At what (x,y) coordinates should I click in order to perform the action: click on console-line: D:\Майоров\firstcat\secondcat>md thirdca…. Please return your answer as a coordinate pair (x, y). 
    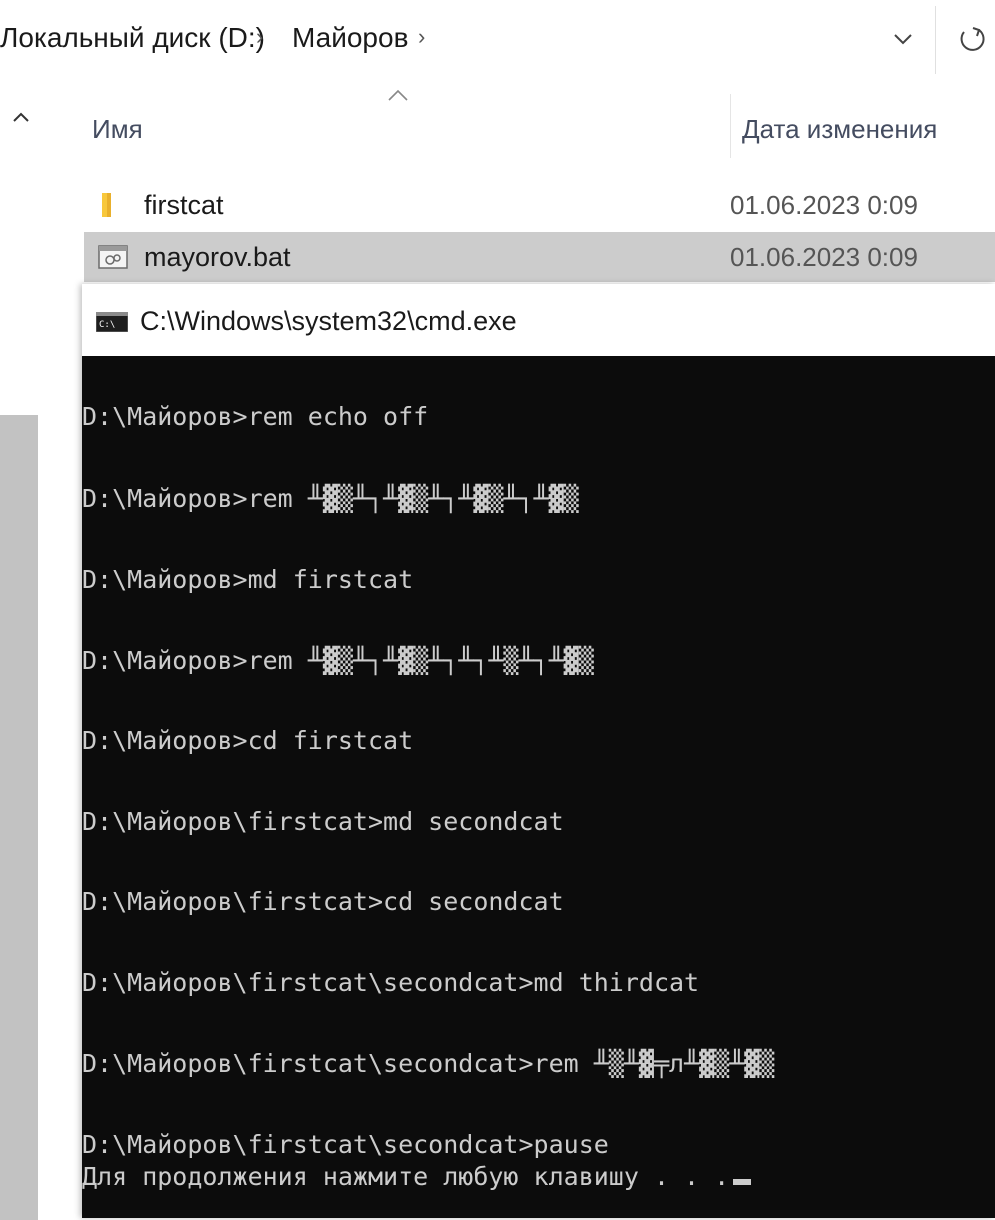
    Looking at the image, I should click on (391, 982).